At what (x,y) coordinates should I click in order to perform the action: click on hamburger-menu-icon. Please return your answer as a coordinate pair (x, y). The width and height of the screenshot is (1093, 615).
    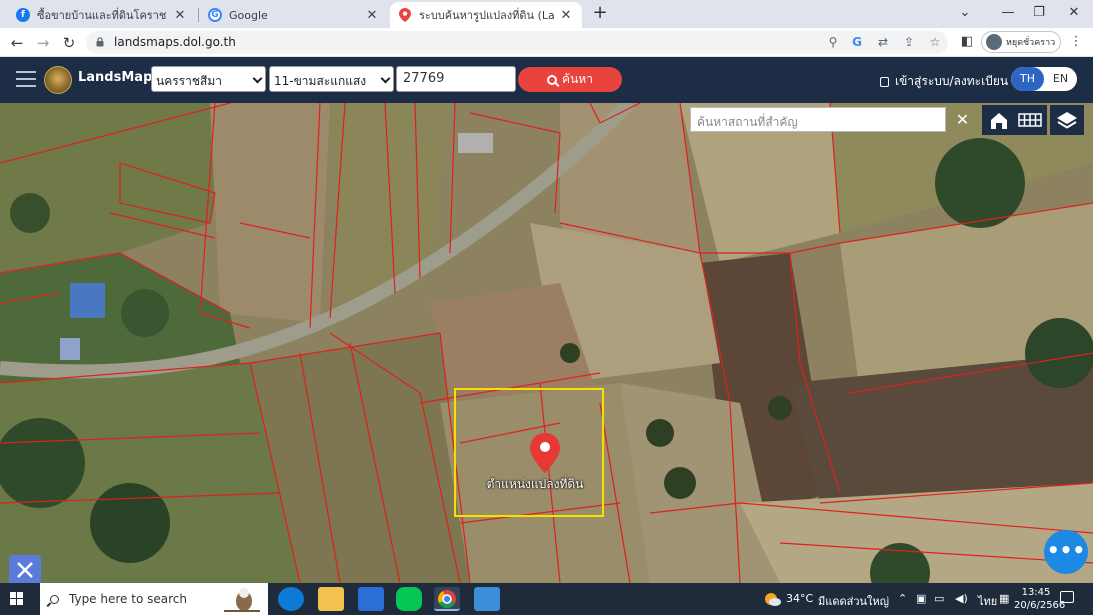
    Looking at the image, I should click on (26, 79).